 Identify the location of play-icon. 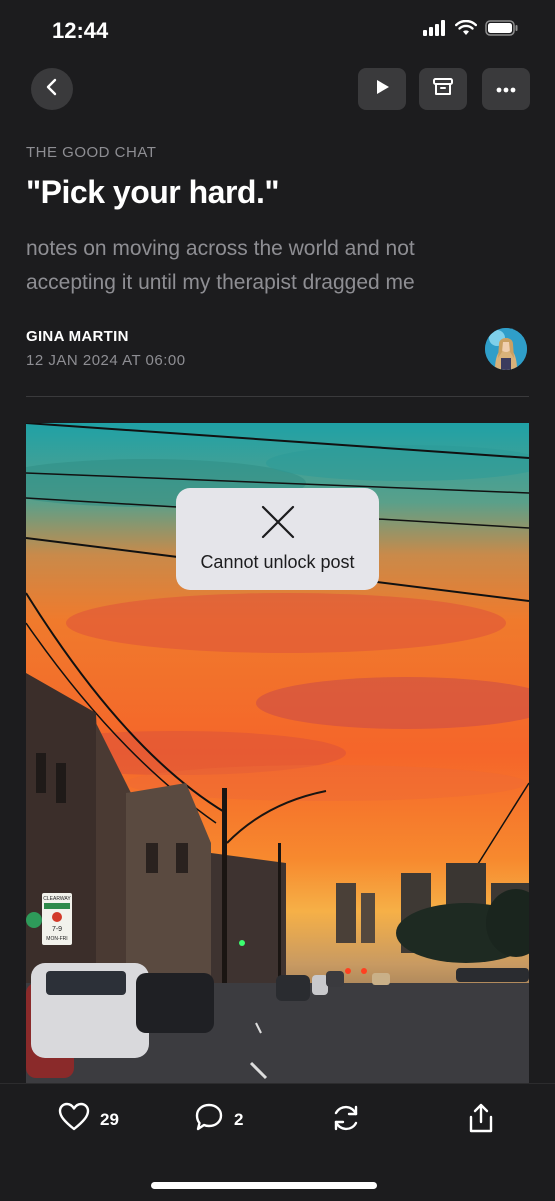
(382, 89).